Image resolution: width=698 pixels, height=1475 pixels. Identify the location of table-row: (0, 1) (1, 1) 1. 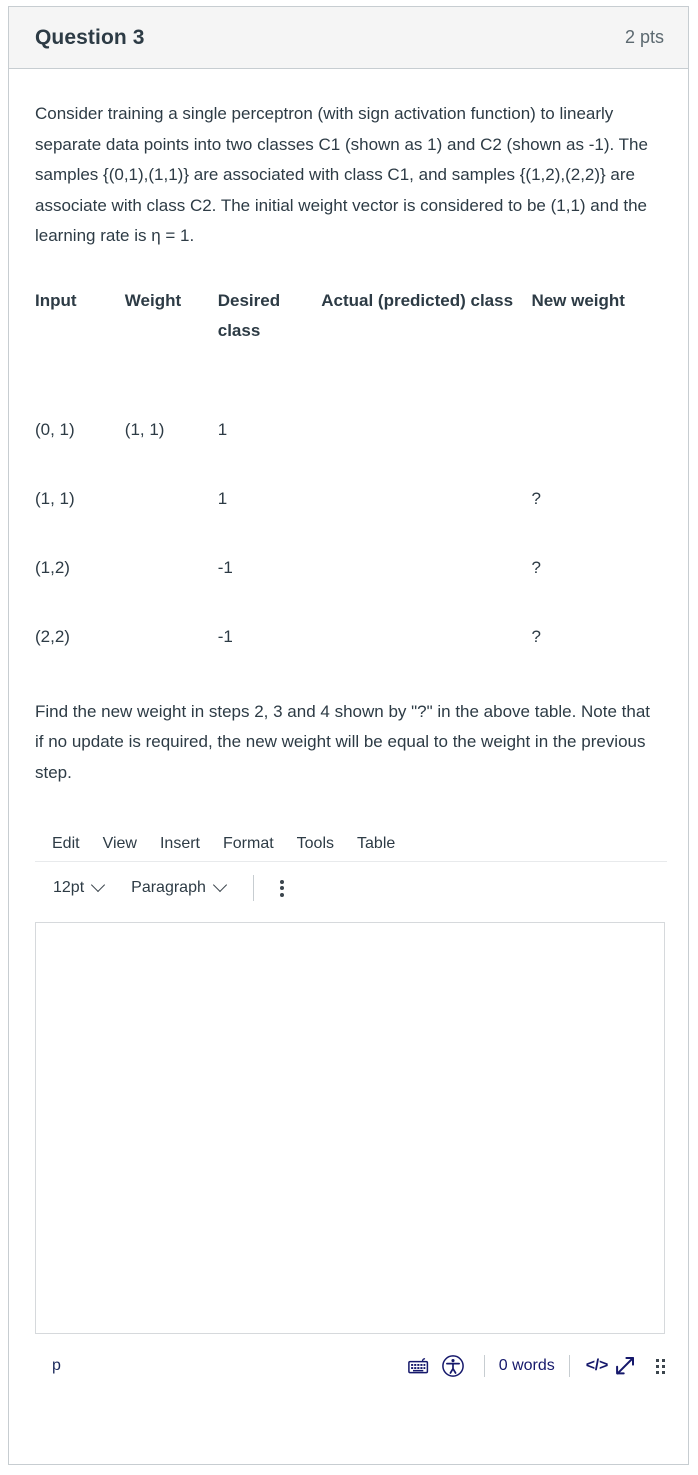
(335, 449).